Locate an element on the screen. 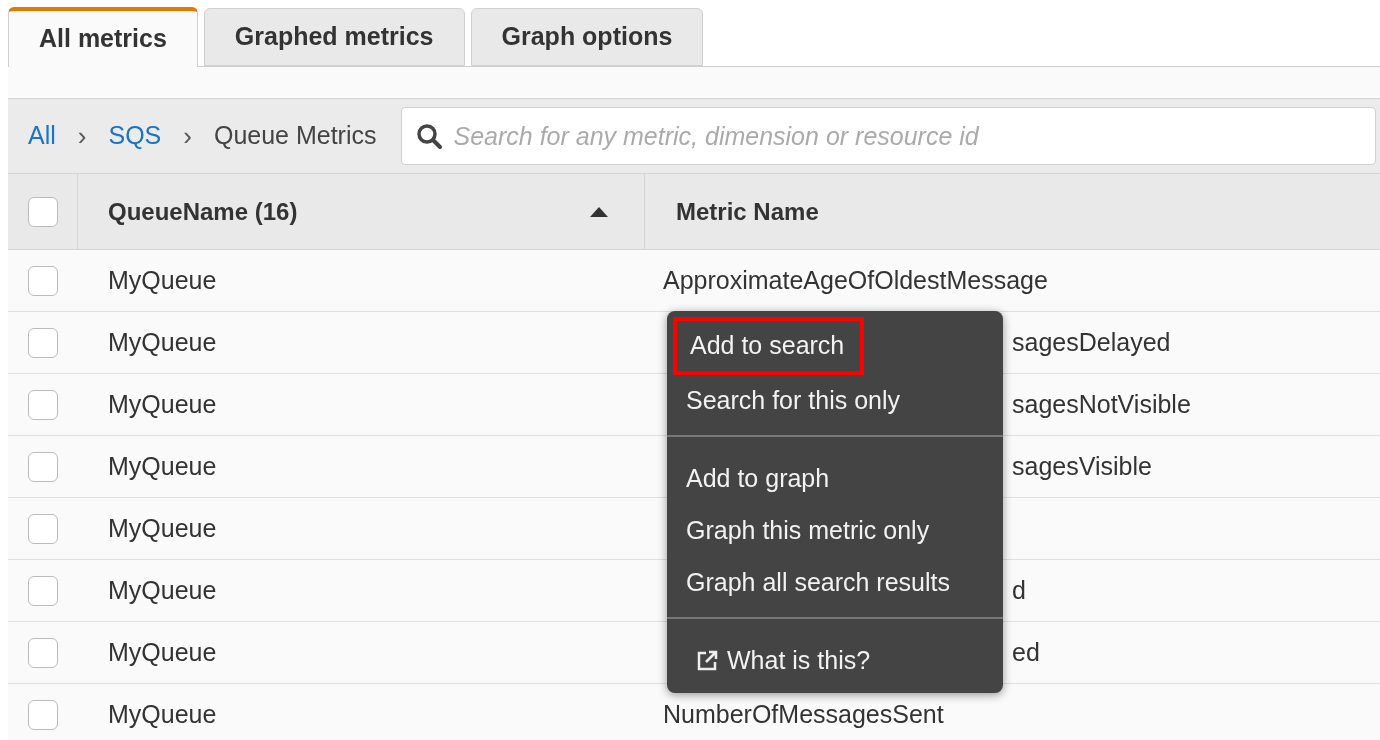 The width and height of the screenshot is (1380, 740). table-cell-text: NumberOfMessagesSent is located at coordinates (803, 714).